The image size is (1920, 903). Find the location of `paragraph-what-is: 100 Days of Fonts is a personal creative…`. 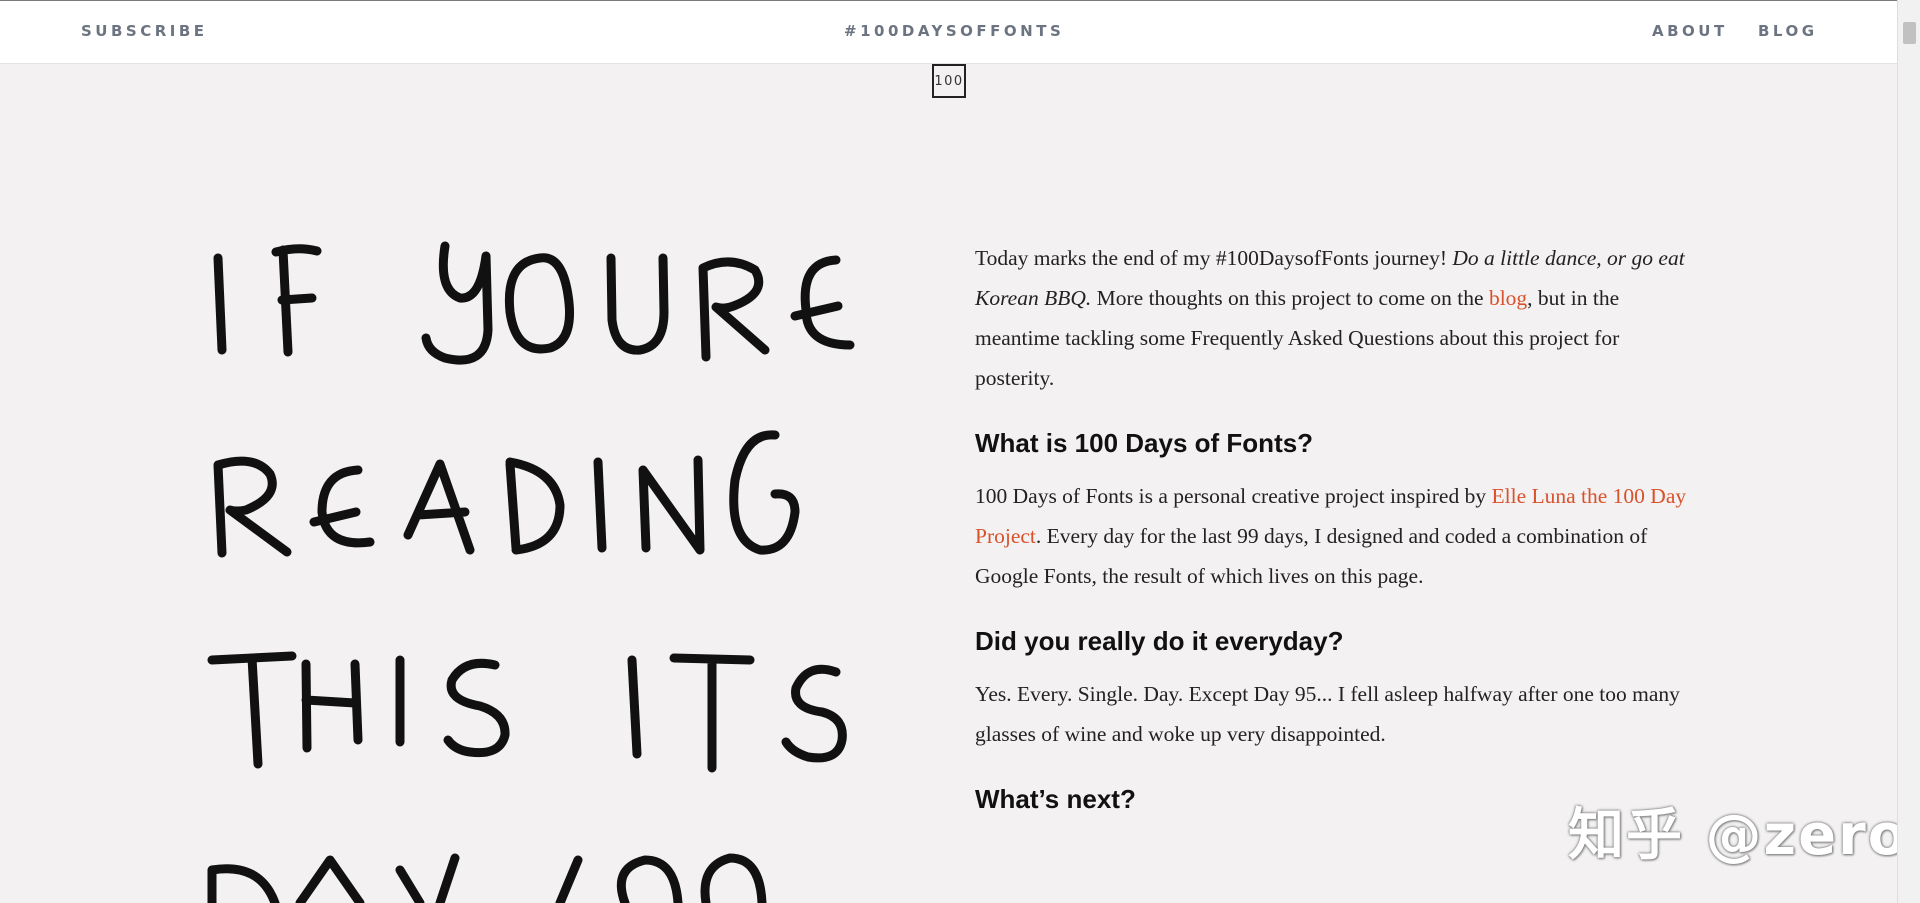

paragraph-what-is: 100 Days of Fonts is a personal creative… is located at coordinates (1332, 536).